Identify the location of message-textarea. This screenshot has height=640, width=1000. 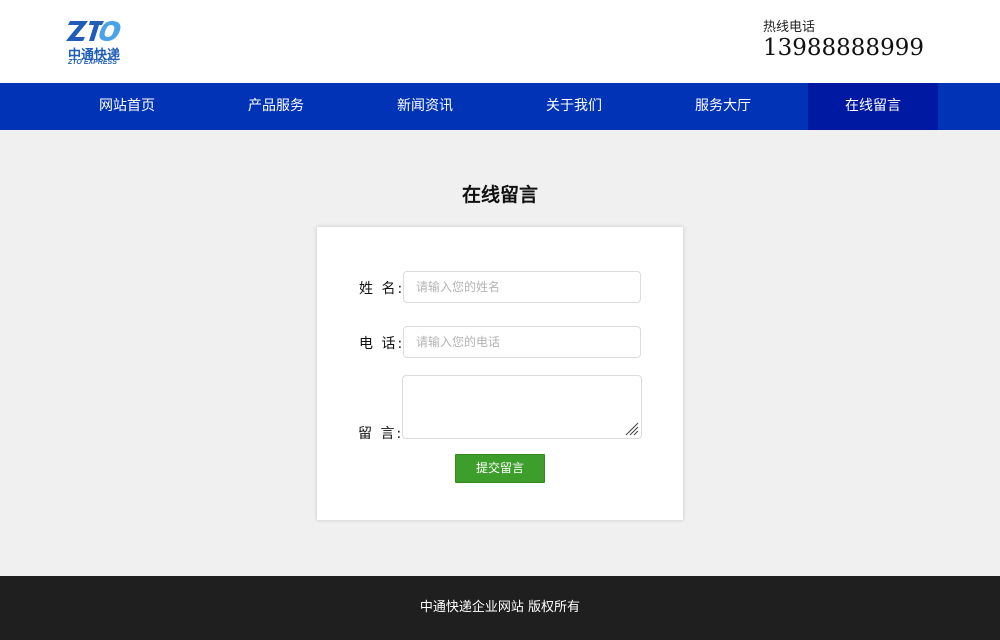
(522, 407).